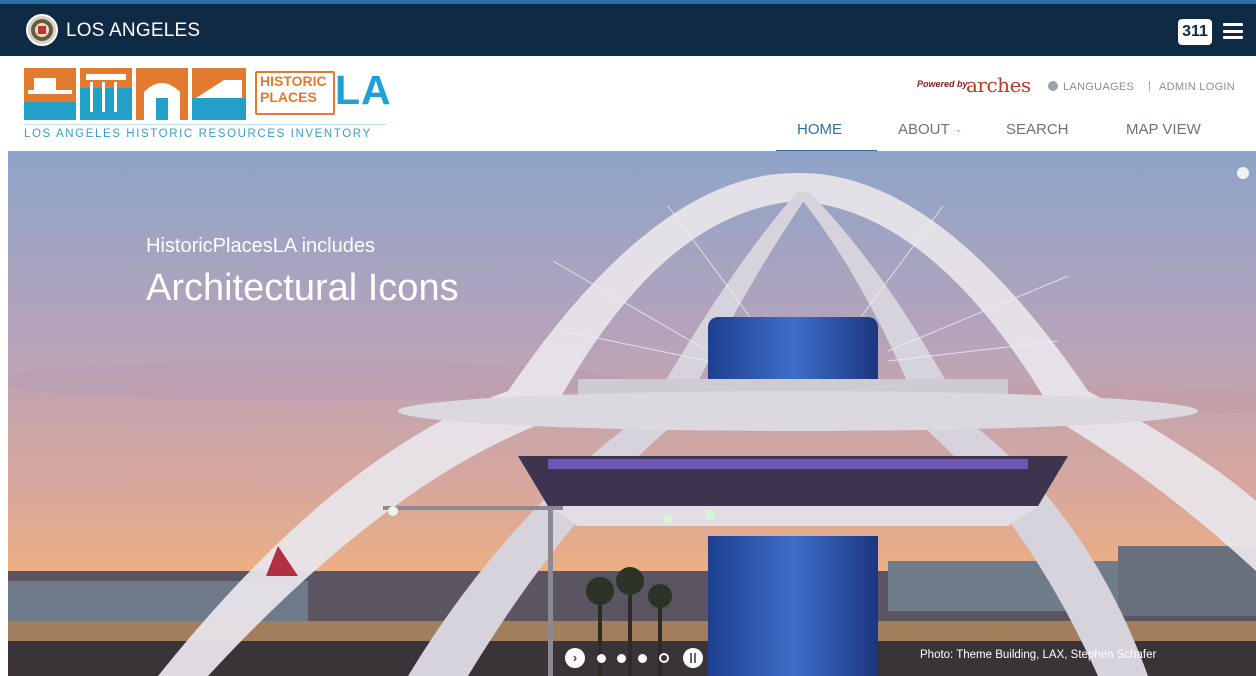 This screenshot has width=1256, height=676. Describe the element at coordinates (205, 132) in the screenshot. I see `logo-tagline: LOS ANGELES HISTORIC RESOURCES INVENTORY` at that location.